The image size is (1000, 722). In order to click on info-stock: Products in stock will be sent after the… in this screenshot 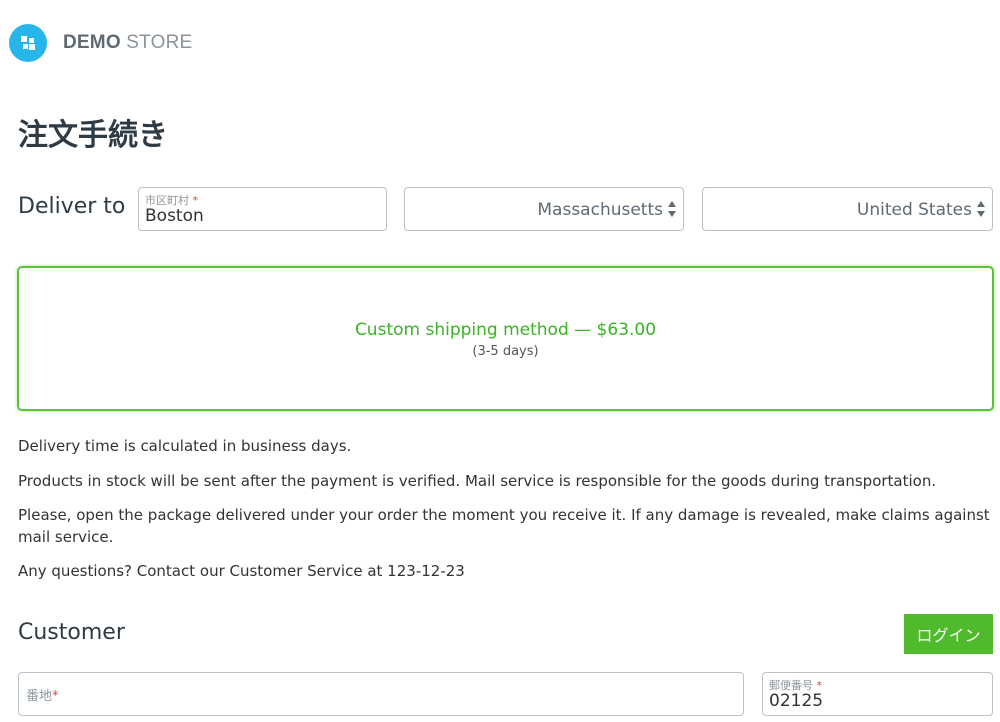, I will do `click(477, 481)`.